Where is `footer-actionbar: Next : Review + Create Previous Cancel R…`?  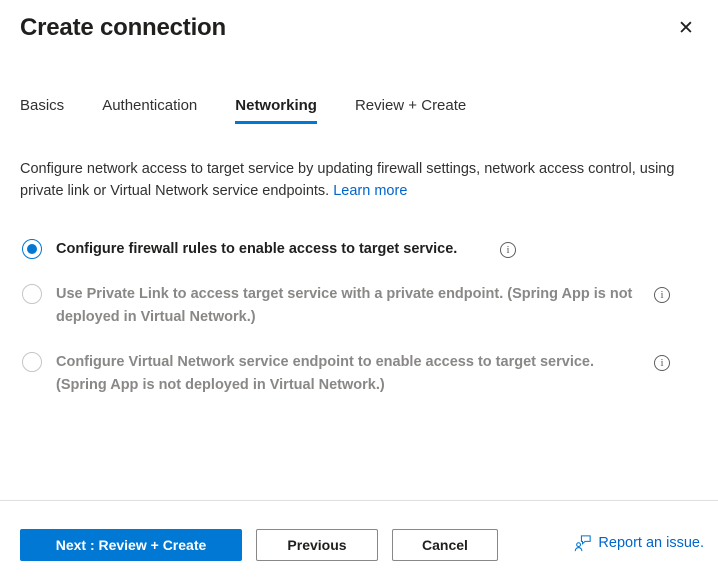
footer-actionbar: Next : Review + Create Previous Cancel R… is located at coordinates (359, 539).